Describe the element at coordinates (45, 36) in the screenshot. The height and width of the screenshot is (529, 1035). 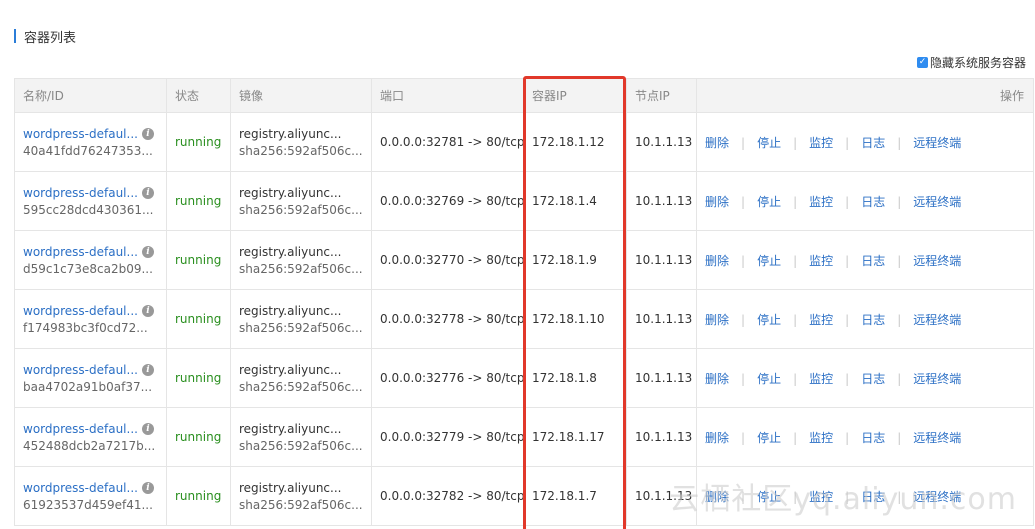
I see `section-title: 容器列表` at that location.